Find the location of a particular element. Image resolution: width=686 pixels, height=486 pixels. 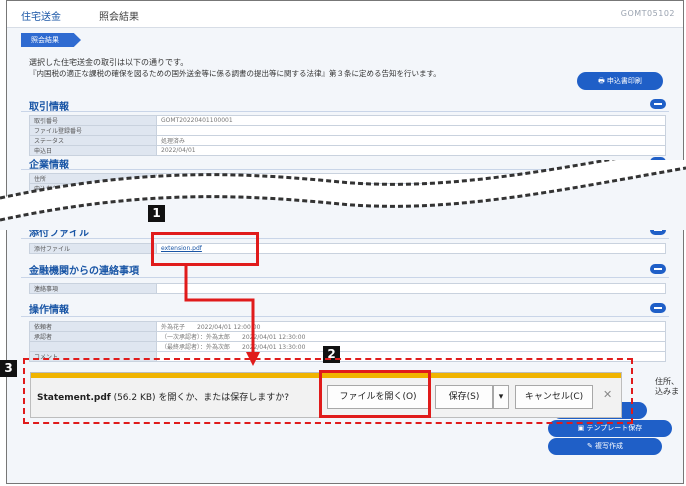

side-note: 住所、 込みま is located at coordinates (667, 387).